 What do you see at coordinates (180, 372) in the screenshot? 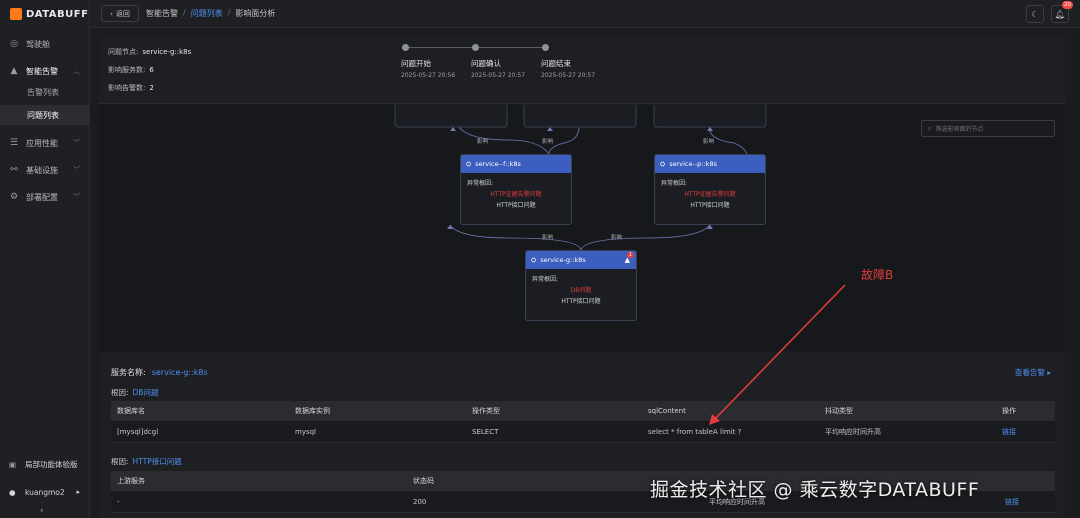
I see `service-name-value: service-g::k8s` at bounding box center [180, 372].